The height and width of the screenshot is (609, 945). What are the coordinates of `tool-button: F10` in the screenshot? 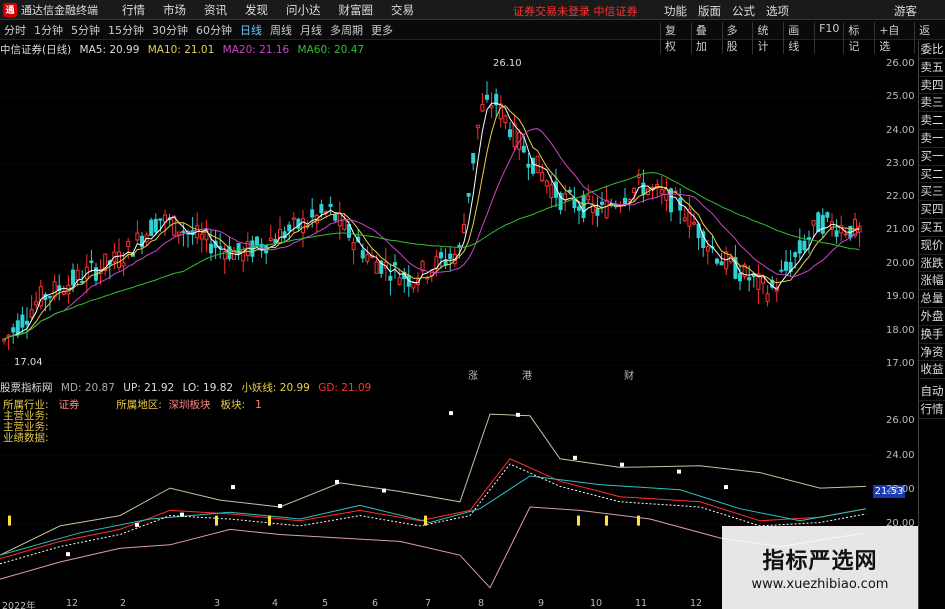 It's located at (828, 38).